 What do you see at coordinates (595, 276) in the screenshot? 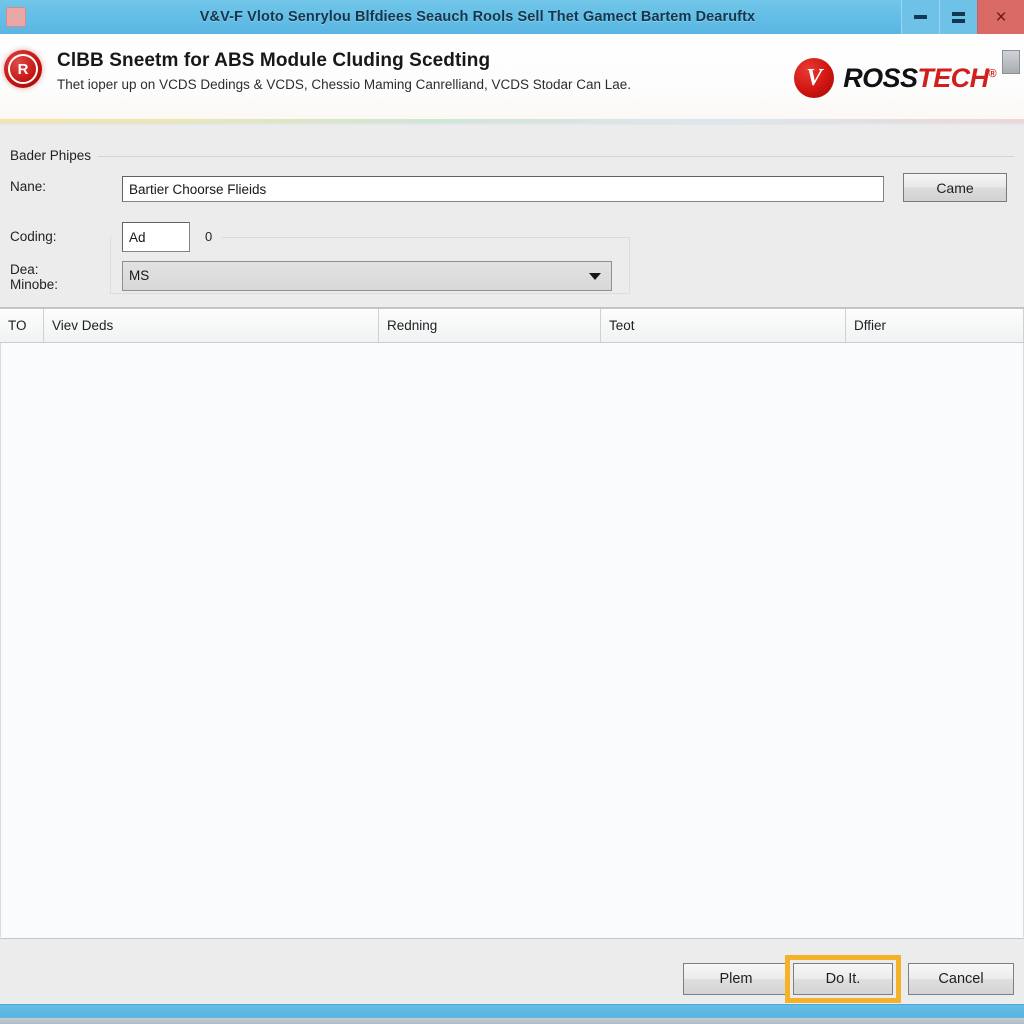
I see `chevron-down-icon` at bounding box center [595, 276].